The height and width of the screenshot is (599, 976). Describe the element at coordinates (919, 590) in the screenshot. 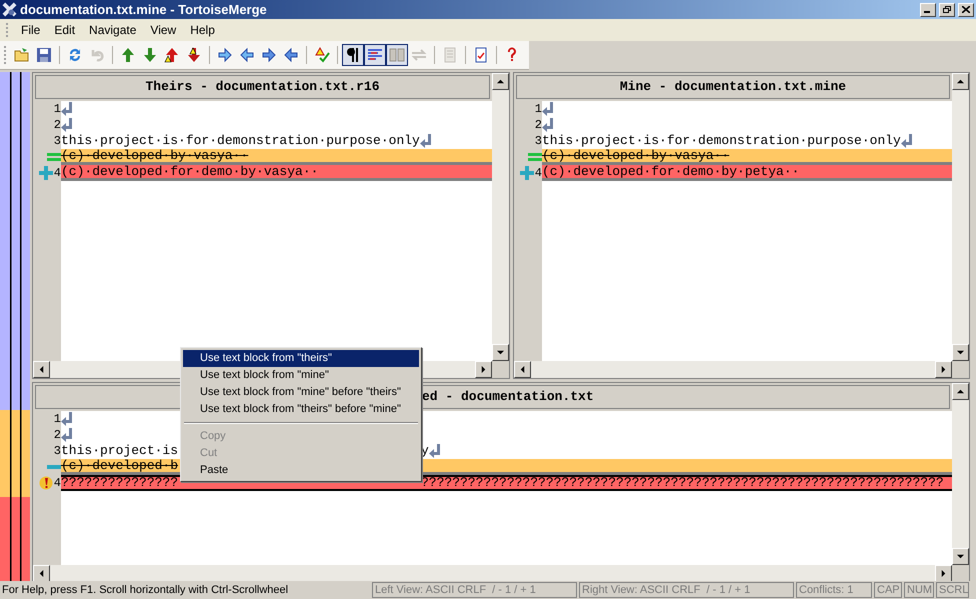

I see `status-pane: NUM` at that location.